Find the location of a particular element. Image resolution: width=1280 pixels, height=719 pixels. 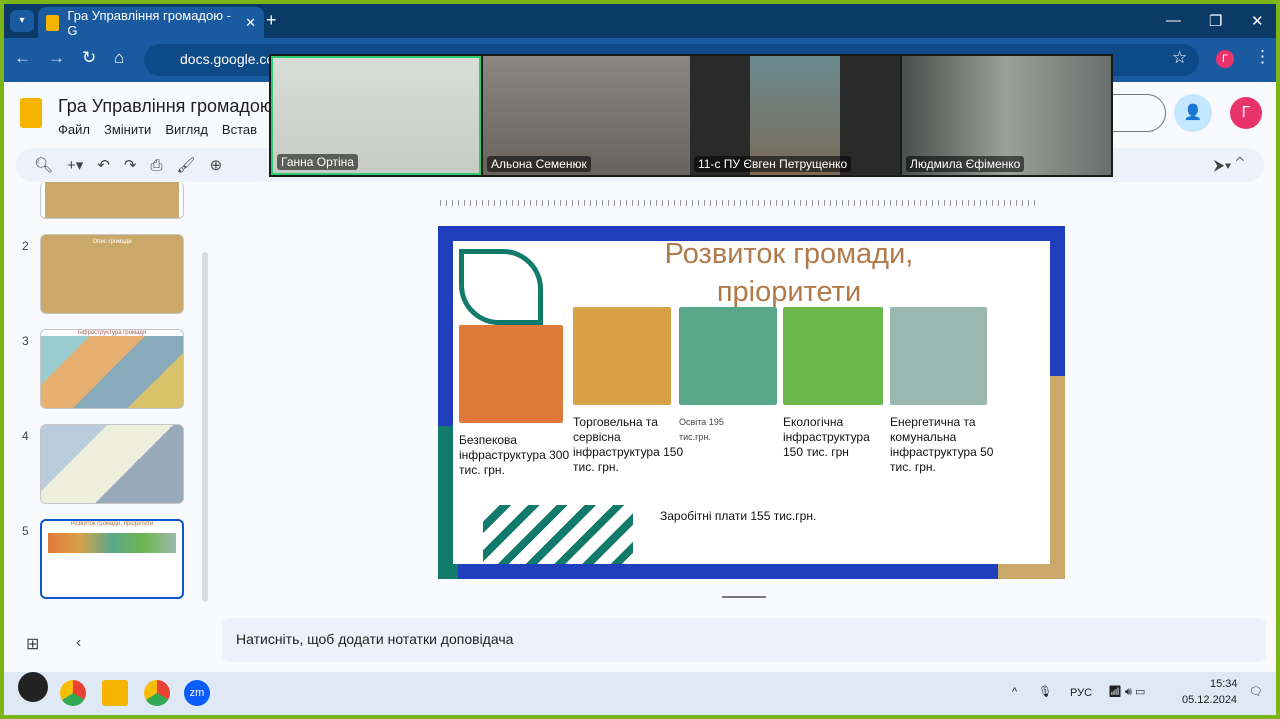

decorative-stripes is located at coordinates (558, 534).